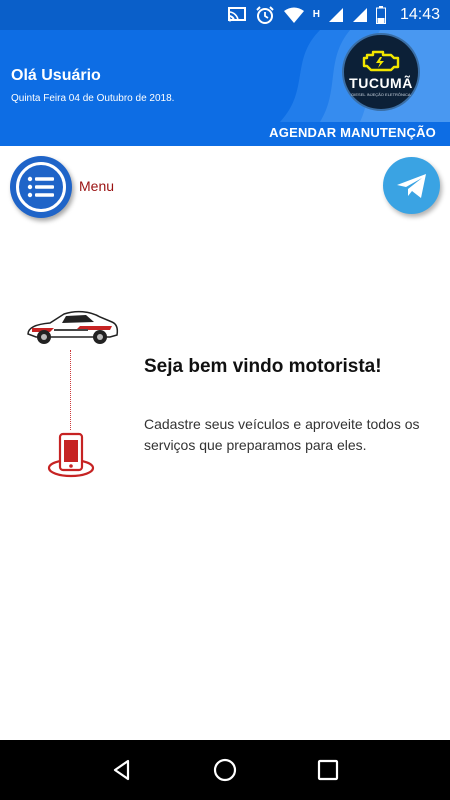 The width and height of the screenshot is (450, 800). I want to click on welcome-title: Seja bem vindo motorista!, so click(263, 366).